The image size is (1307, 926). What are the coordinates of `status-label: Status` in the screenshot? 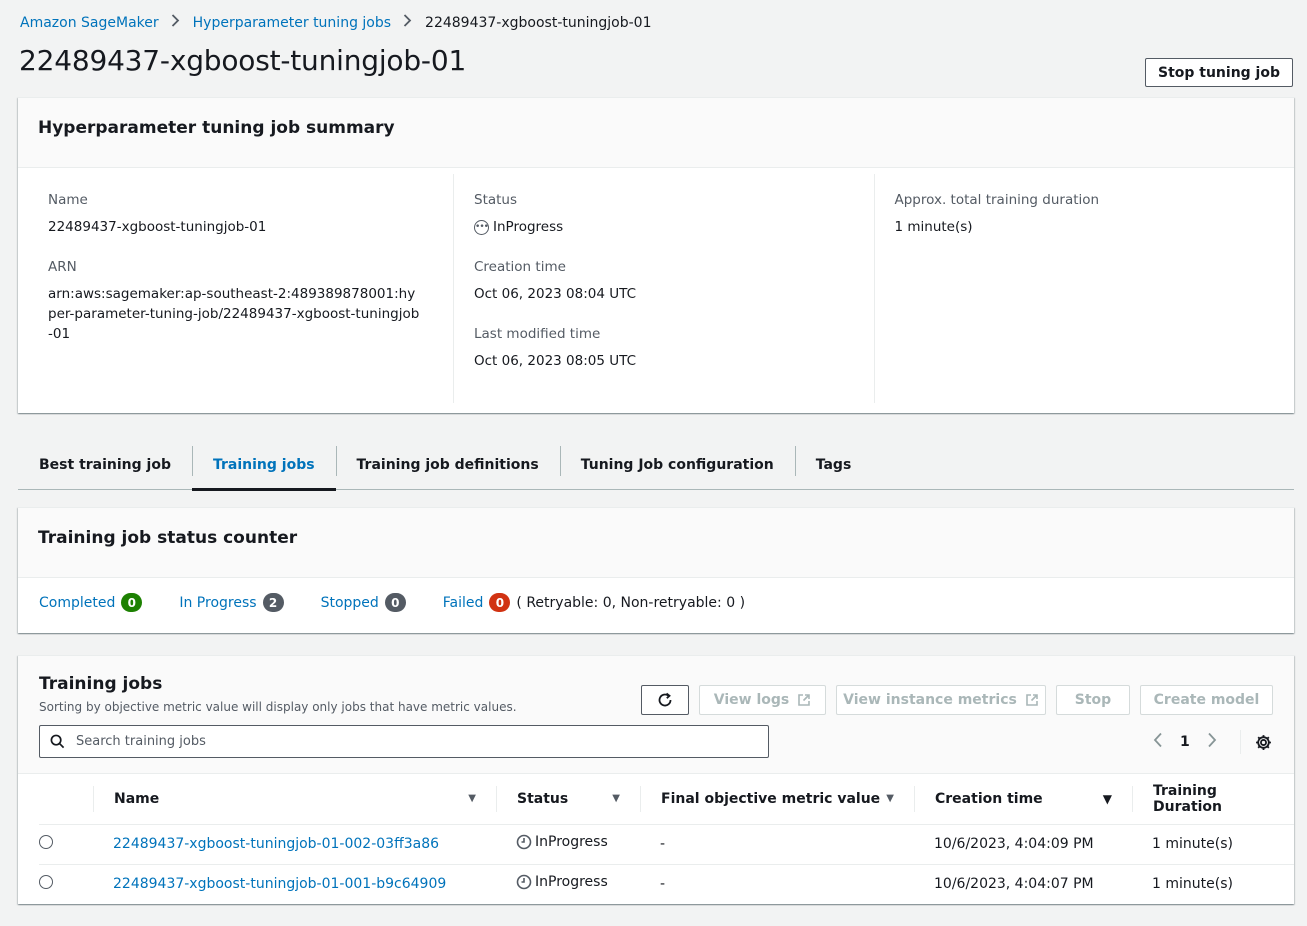 It's located at (496, 200).